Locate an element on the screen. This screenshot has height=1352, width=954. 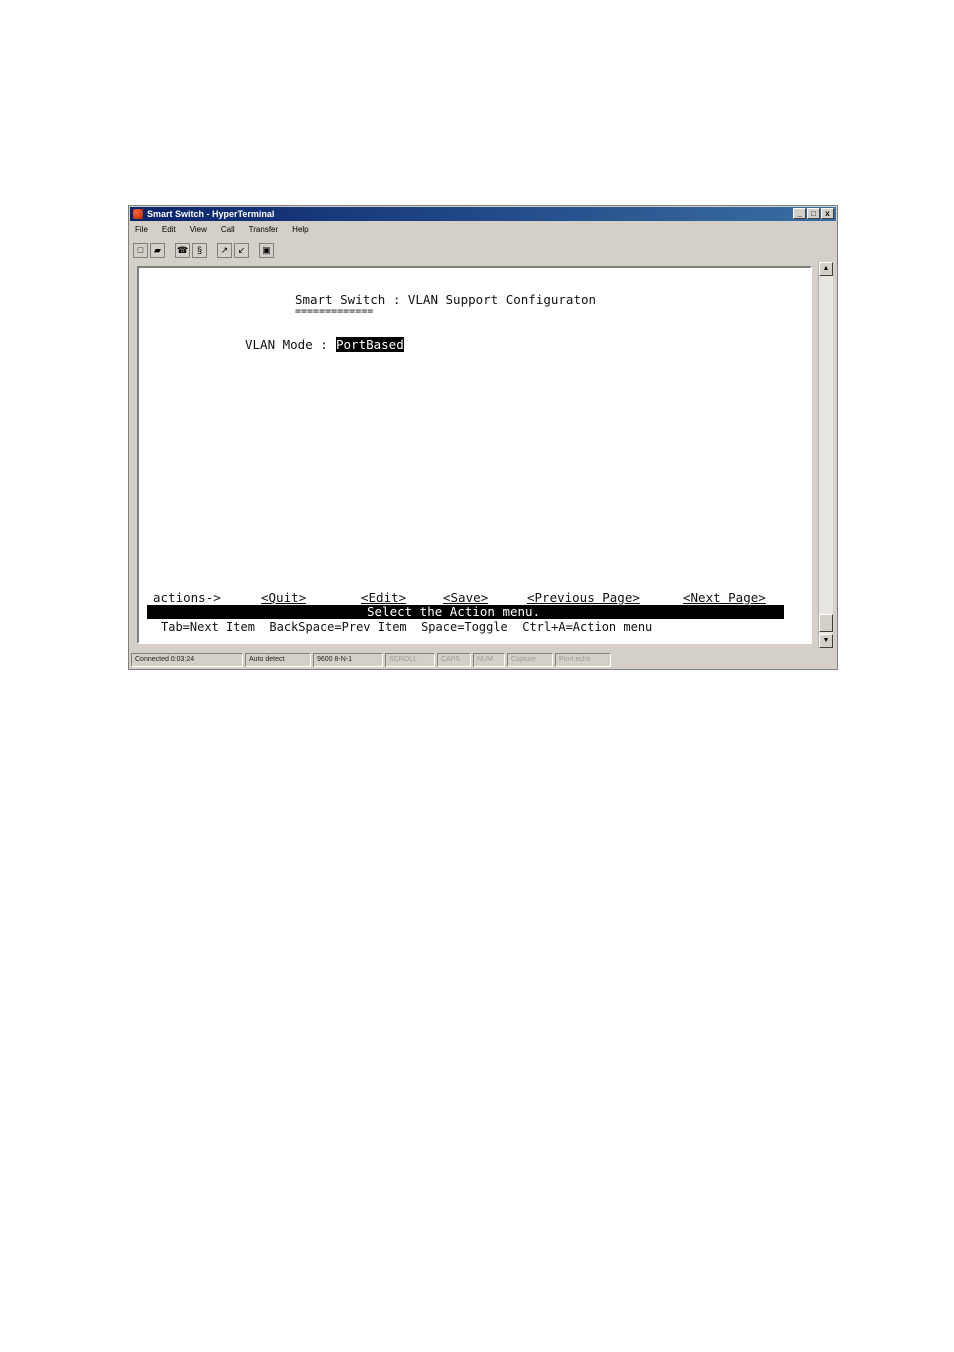
edit-action: <Edit> is located at coordinates (383, 597).